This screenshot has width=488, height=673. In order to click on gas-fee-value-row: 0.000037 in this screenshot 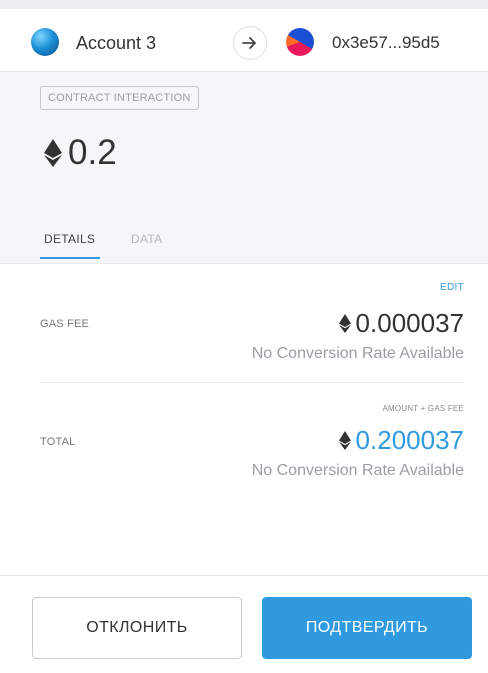, I will do `click(401, 323)`.